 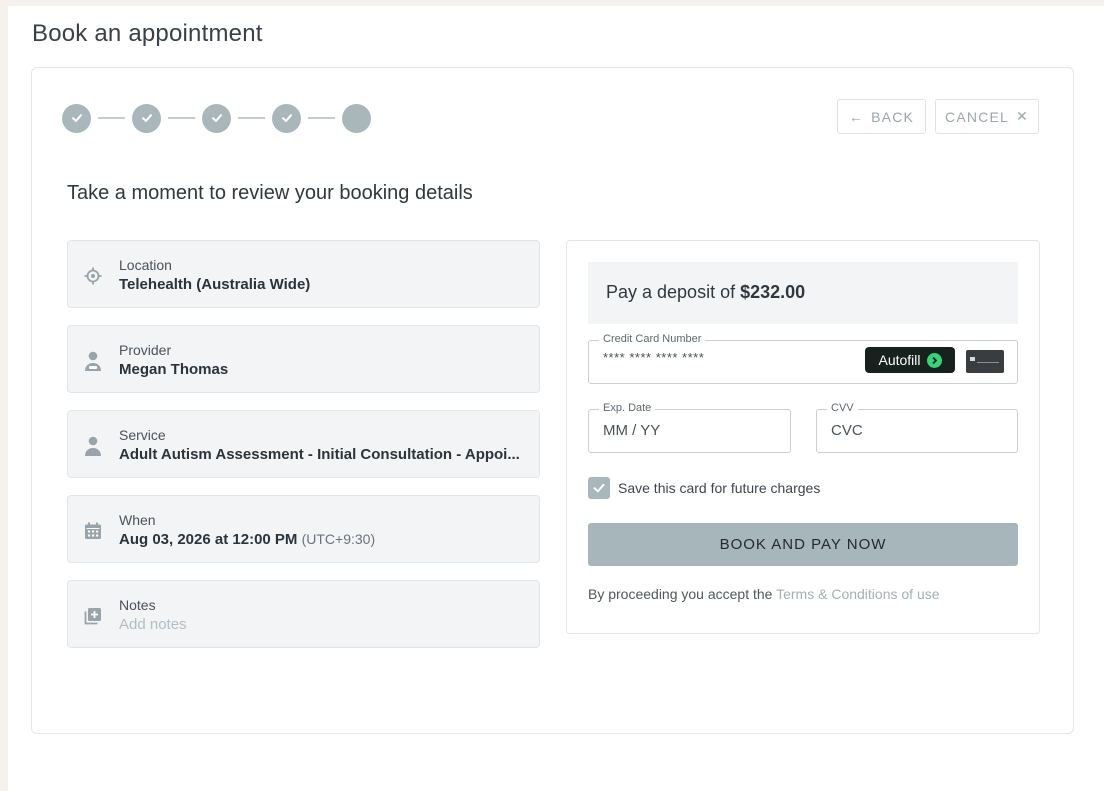 What do you see at coordinates (627, 408) in the screenshot?
I see `exp-date-label: Exp. Date` at bounding box center [627, 408].